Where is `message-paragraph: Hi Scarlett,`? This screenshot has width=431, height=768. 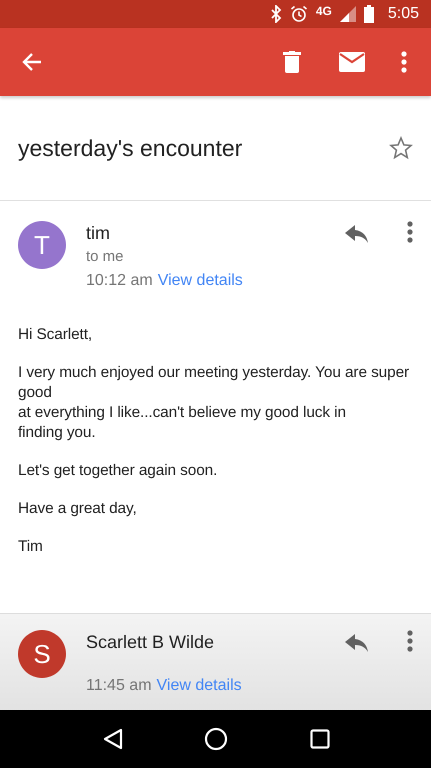 message-paragraph: Hi Scarlett, is located at coordinates (56, 335).